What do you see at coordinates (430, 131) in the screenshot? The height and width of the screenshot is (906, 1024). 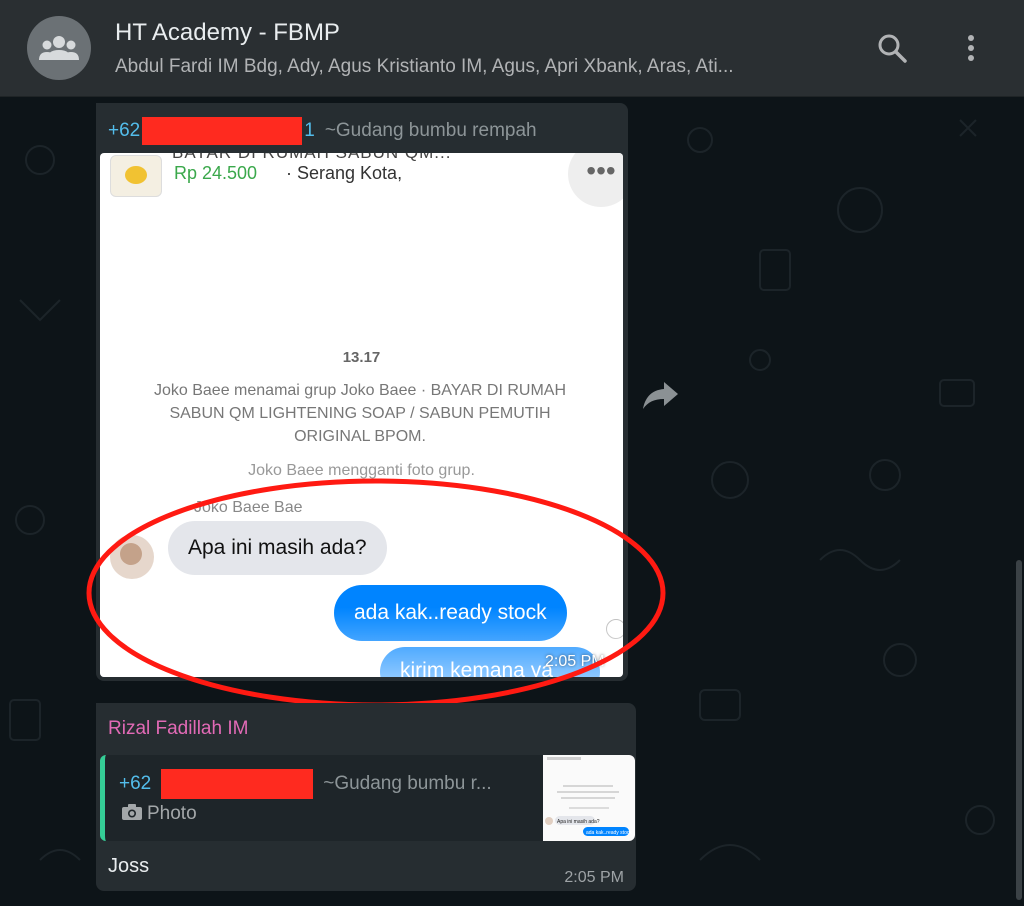 I see `sender-pushname: ~Gudang bumbu rempah` at bounding box center [430, 131].